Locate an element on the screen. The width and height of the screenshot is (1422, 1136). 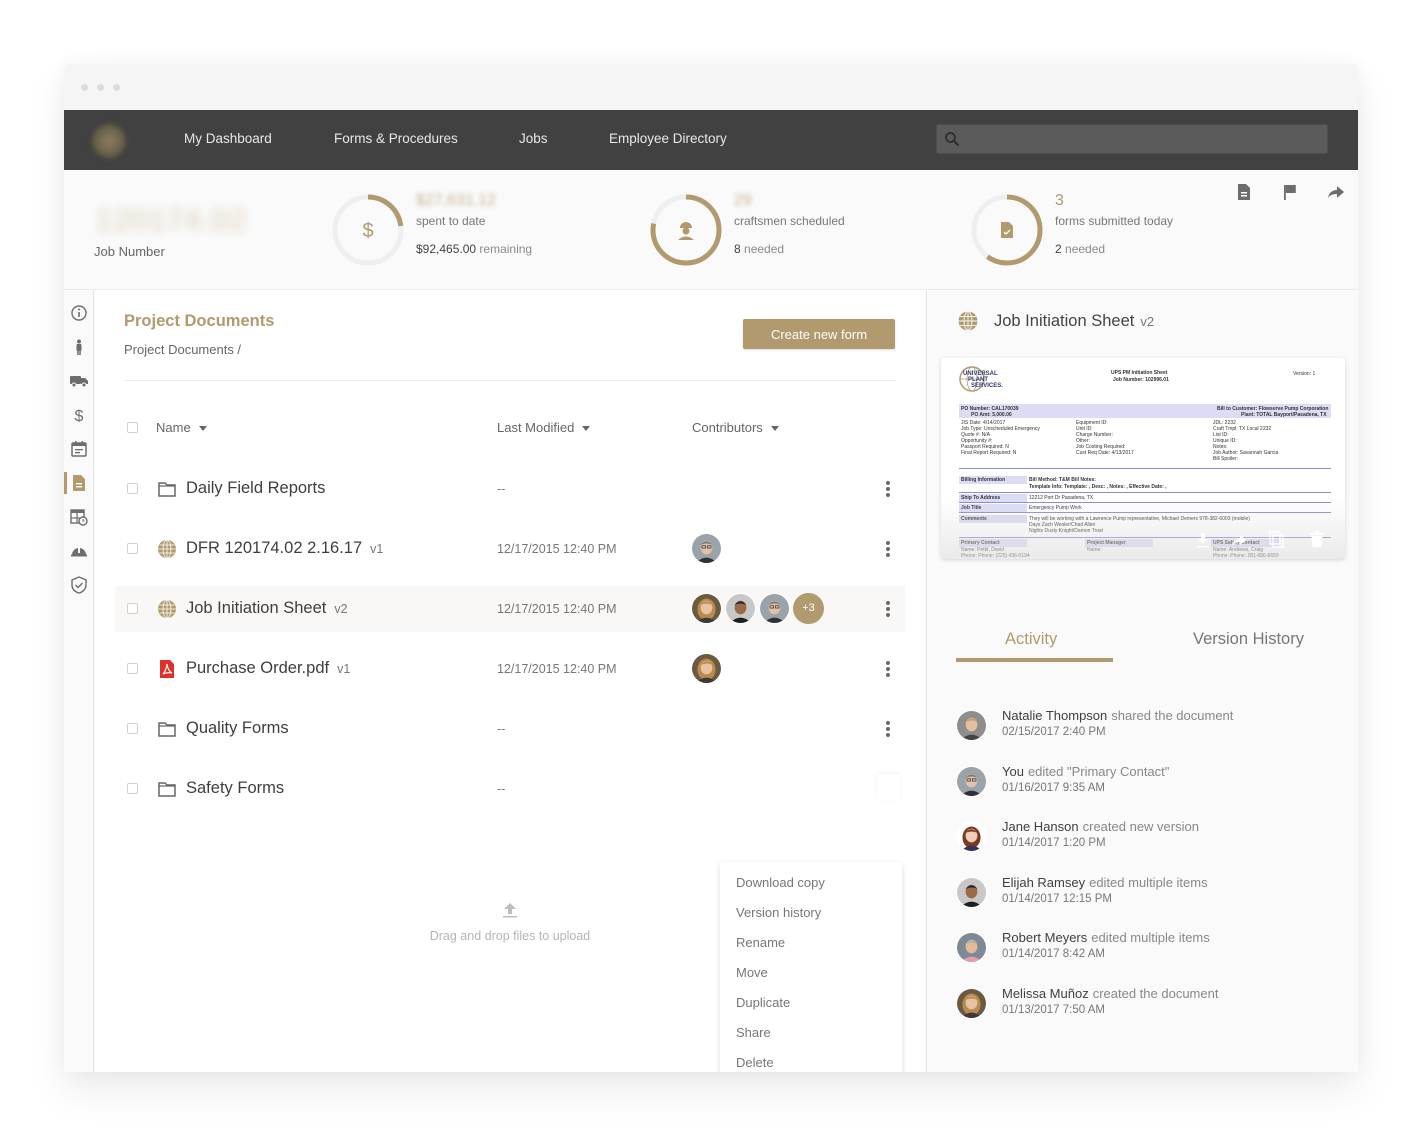
last-modified: -- is located at coordinates (501, 729).